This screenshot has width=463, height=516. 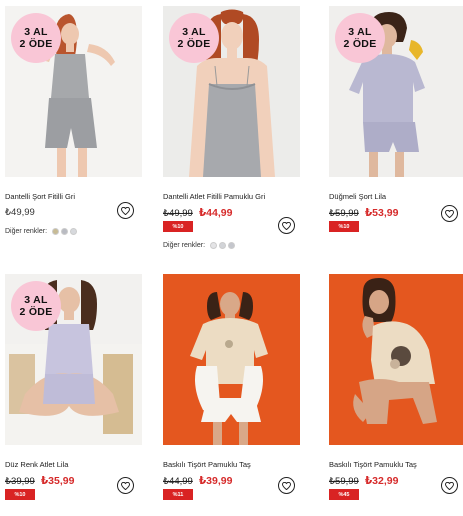 I want to click on product-sale-price: ₺53,99, so click(x=381, y=213).